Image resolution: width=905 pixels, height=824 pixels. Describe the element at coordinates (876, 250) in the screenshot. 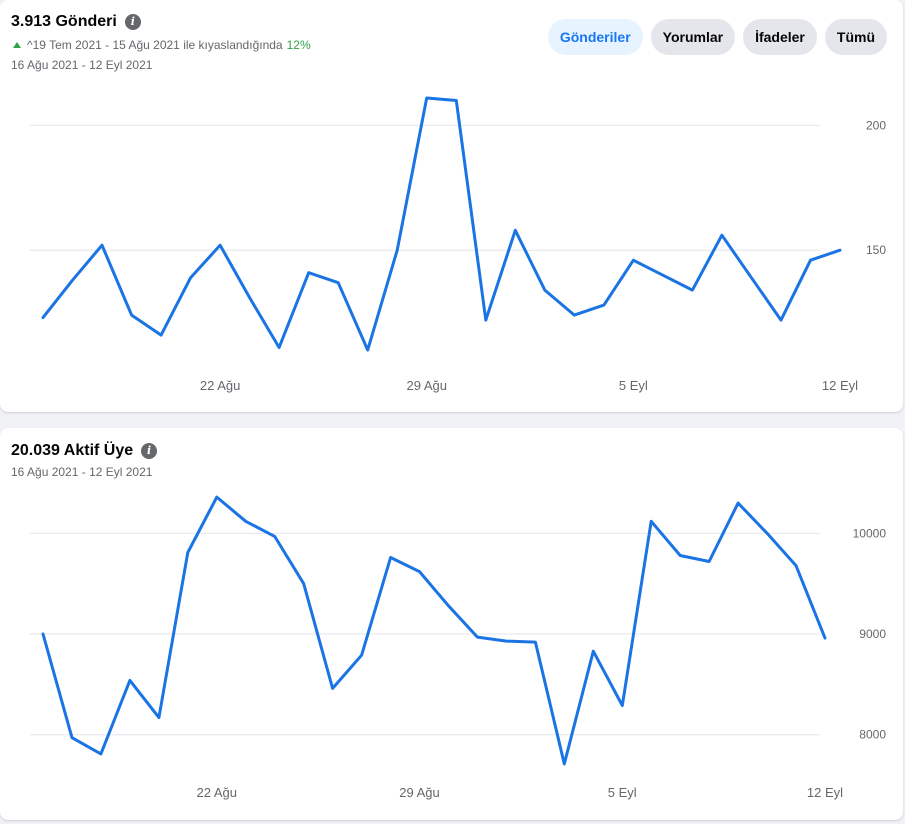

I see `posts-y-tick-label: 150` at that location.